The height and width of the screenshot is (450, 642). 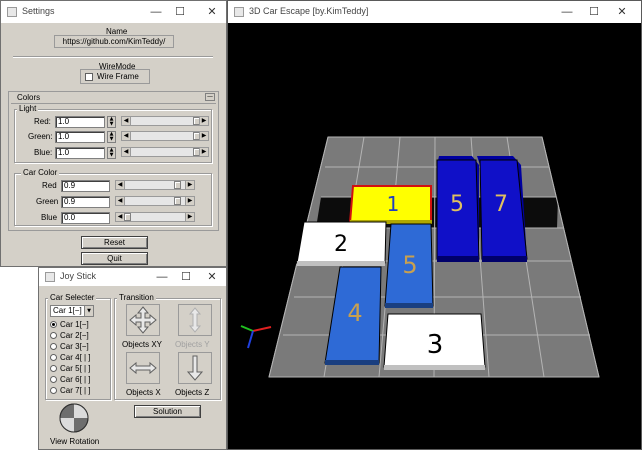 I want to click on light-blue-label: Blue:, so click(x=43, y=152).